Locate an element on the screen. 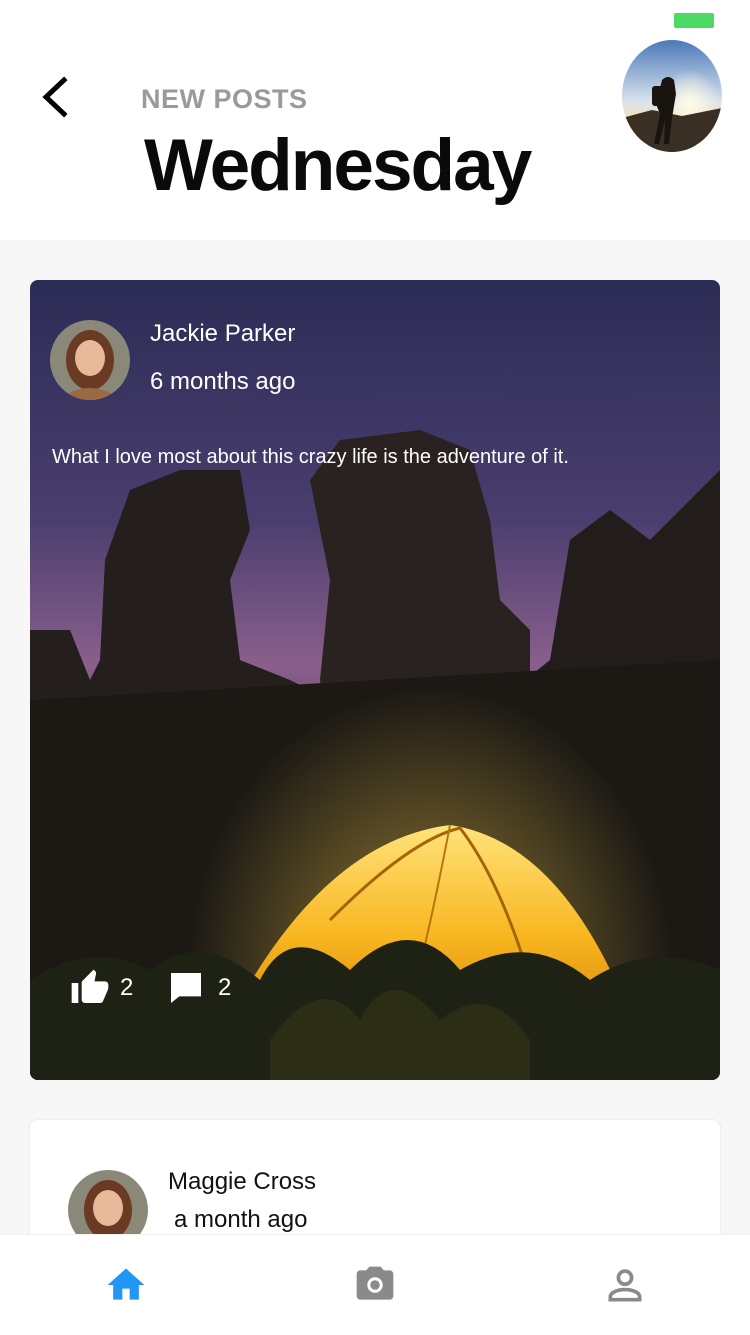  like-button: 2 is located at coordinates (101, 988).